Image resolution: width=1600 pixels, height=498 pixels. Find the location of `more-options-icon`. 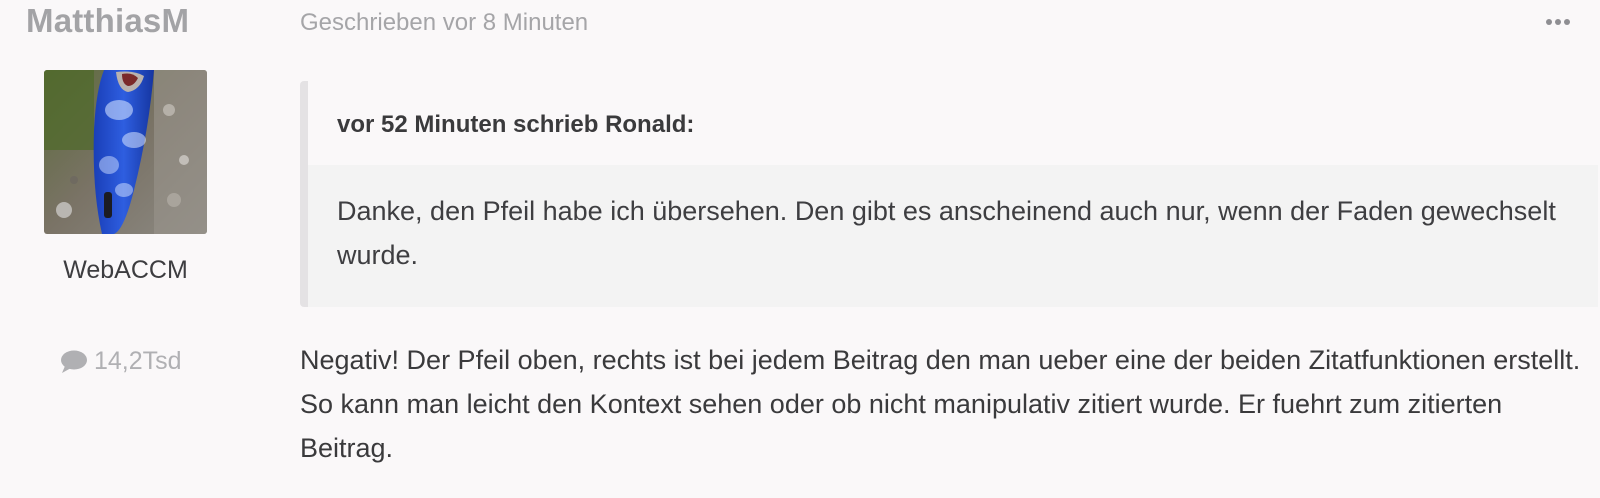

more-options-icon is located at coordinates (1558, 22).